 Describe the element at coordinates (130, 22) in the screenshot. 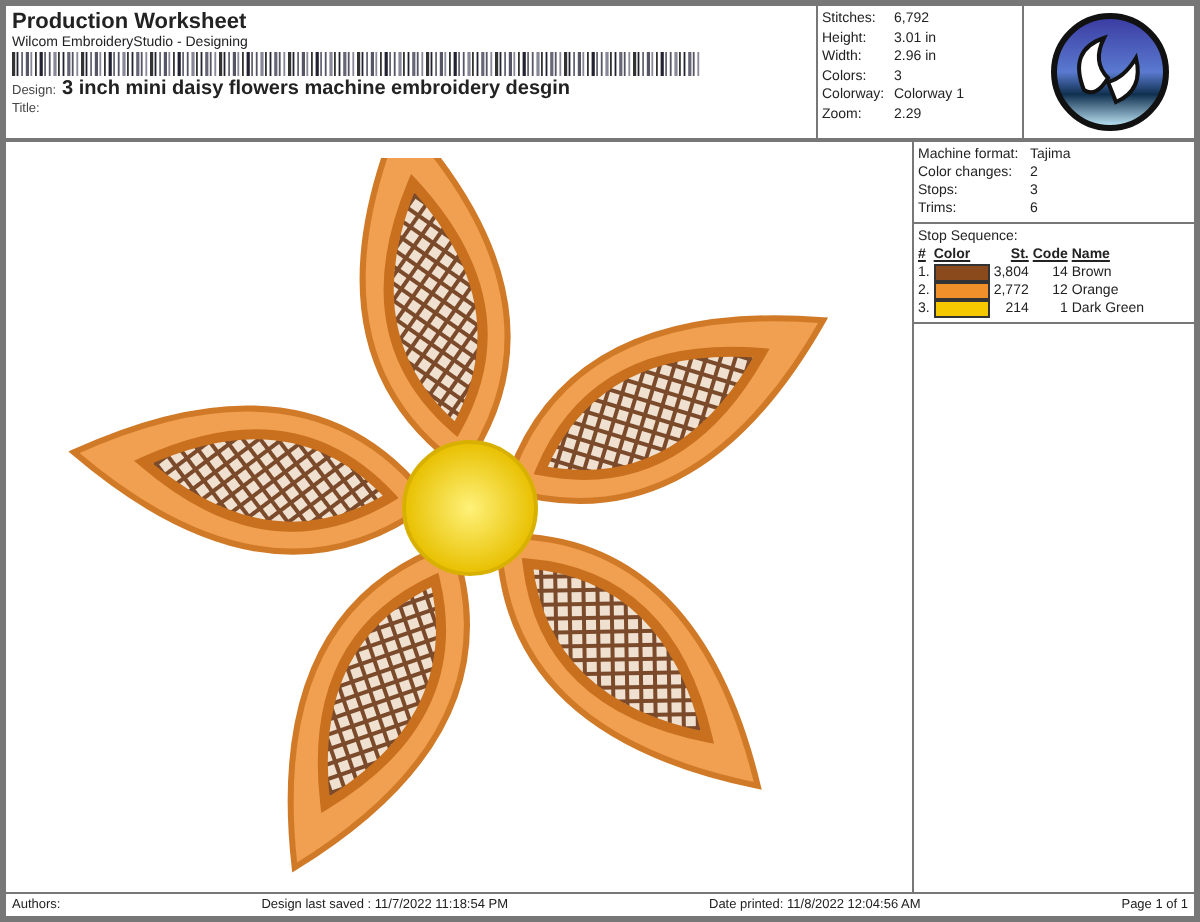

I see `worksheet-title: Production Worksheet` at that location.